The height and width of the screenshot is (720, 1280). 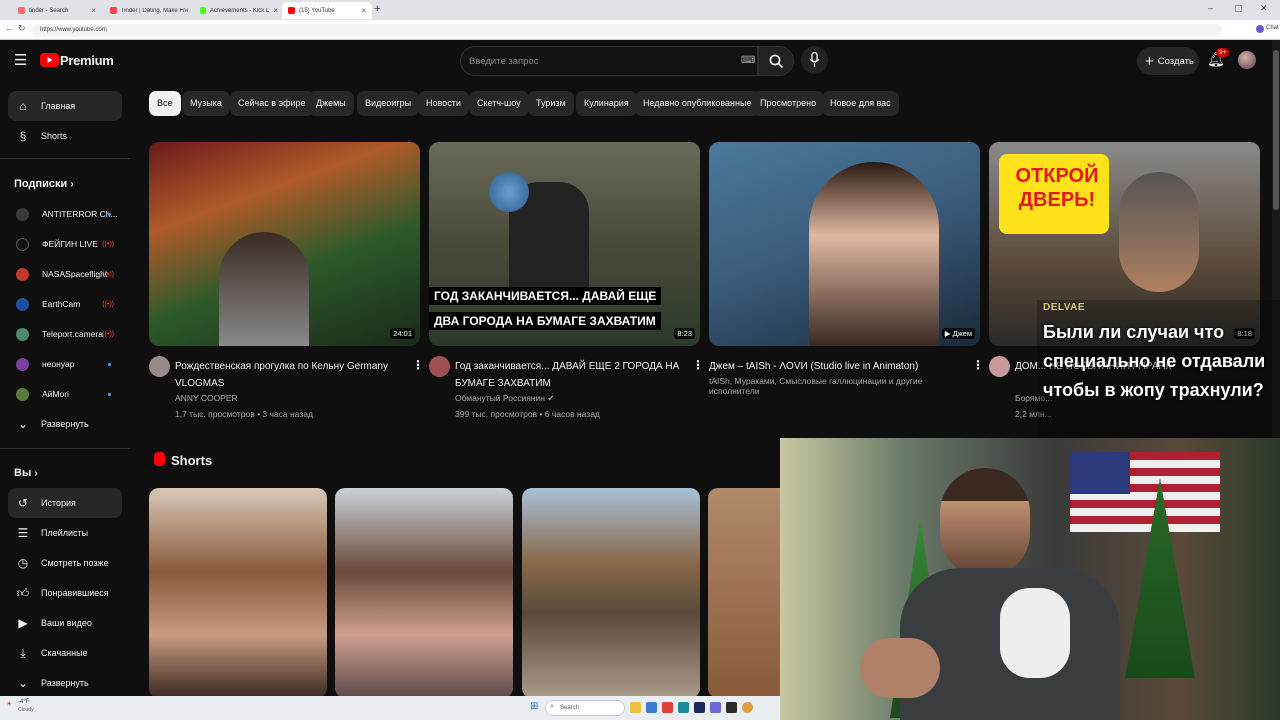 I want to click on create-button: + Создать, so click(x=1168, y=61).